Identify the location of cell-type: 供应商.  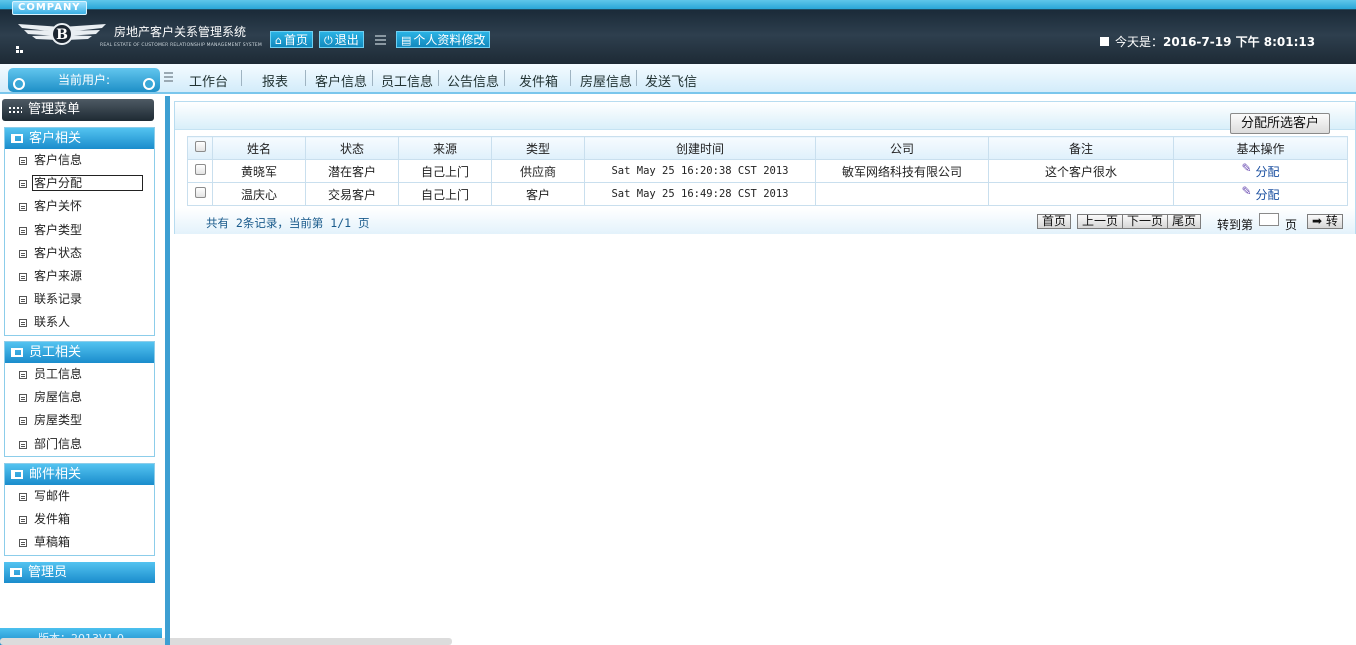
(538, 171).